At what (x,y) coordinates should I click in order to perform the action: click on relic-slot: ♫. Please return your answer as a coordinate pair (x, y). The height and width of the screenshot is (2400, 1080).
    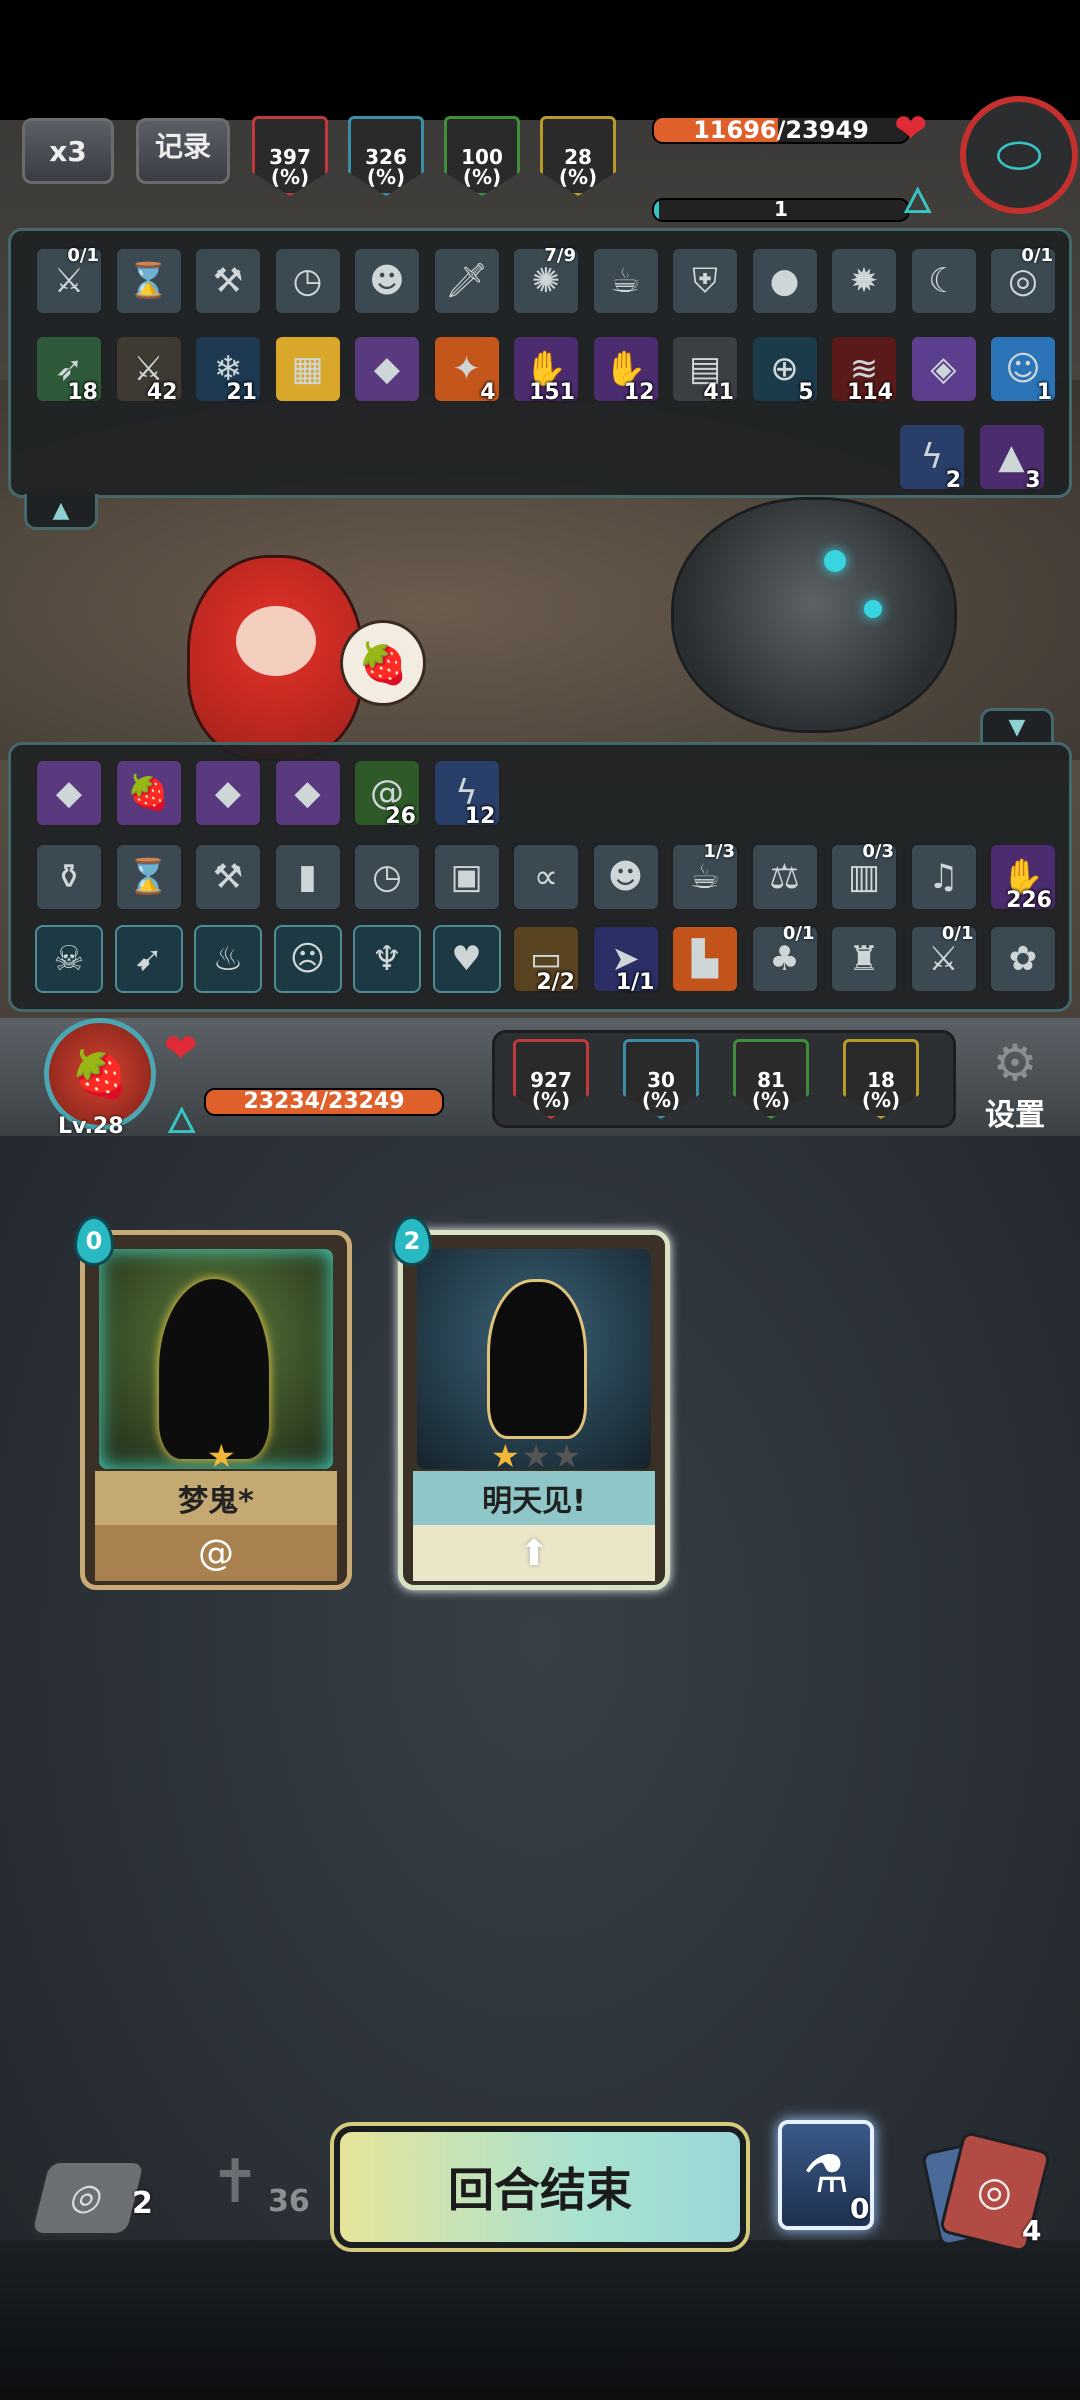
    Looking at the image, I should click on (943, 877).